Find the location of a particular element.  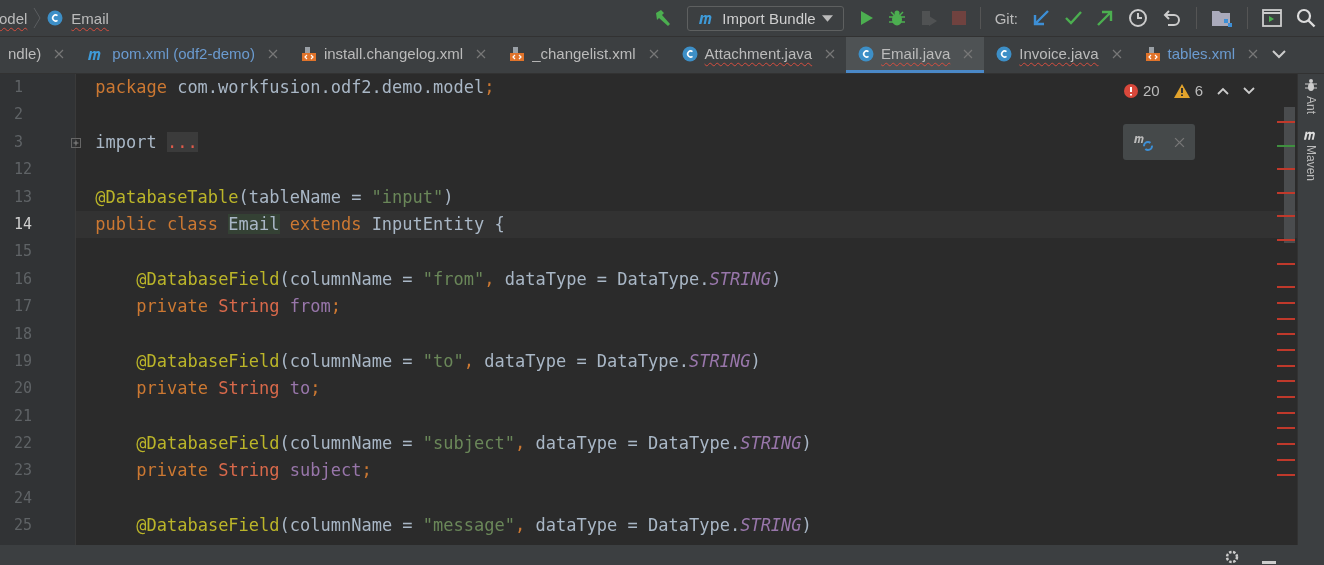

update-icon is located at coordinates (1041, 18).